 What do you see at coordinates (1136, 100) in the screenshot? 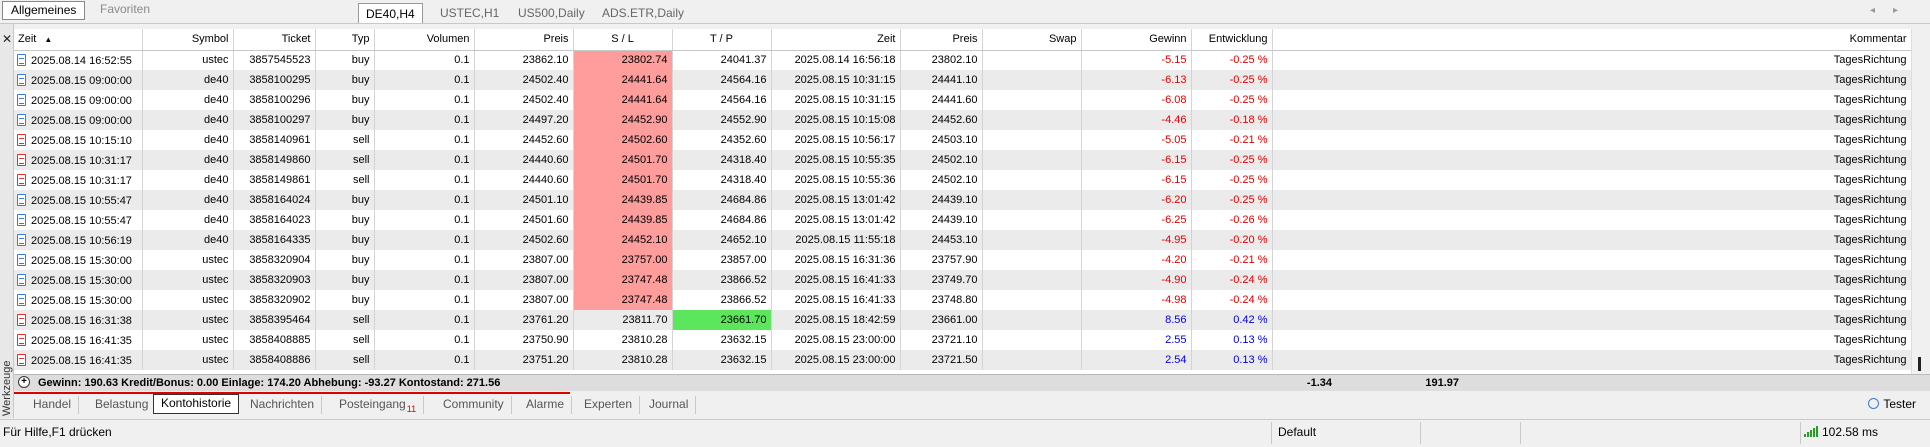
I see `cell-gewinn: -6.08` at bounding box center [1136, 100].